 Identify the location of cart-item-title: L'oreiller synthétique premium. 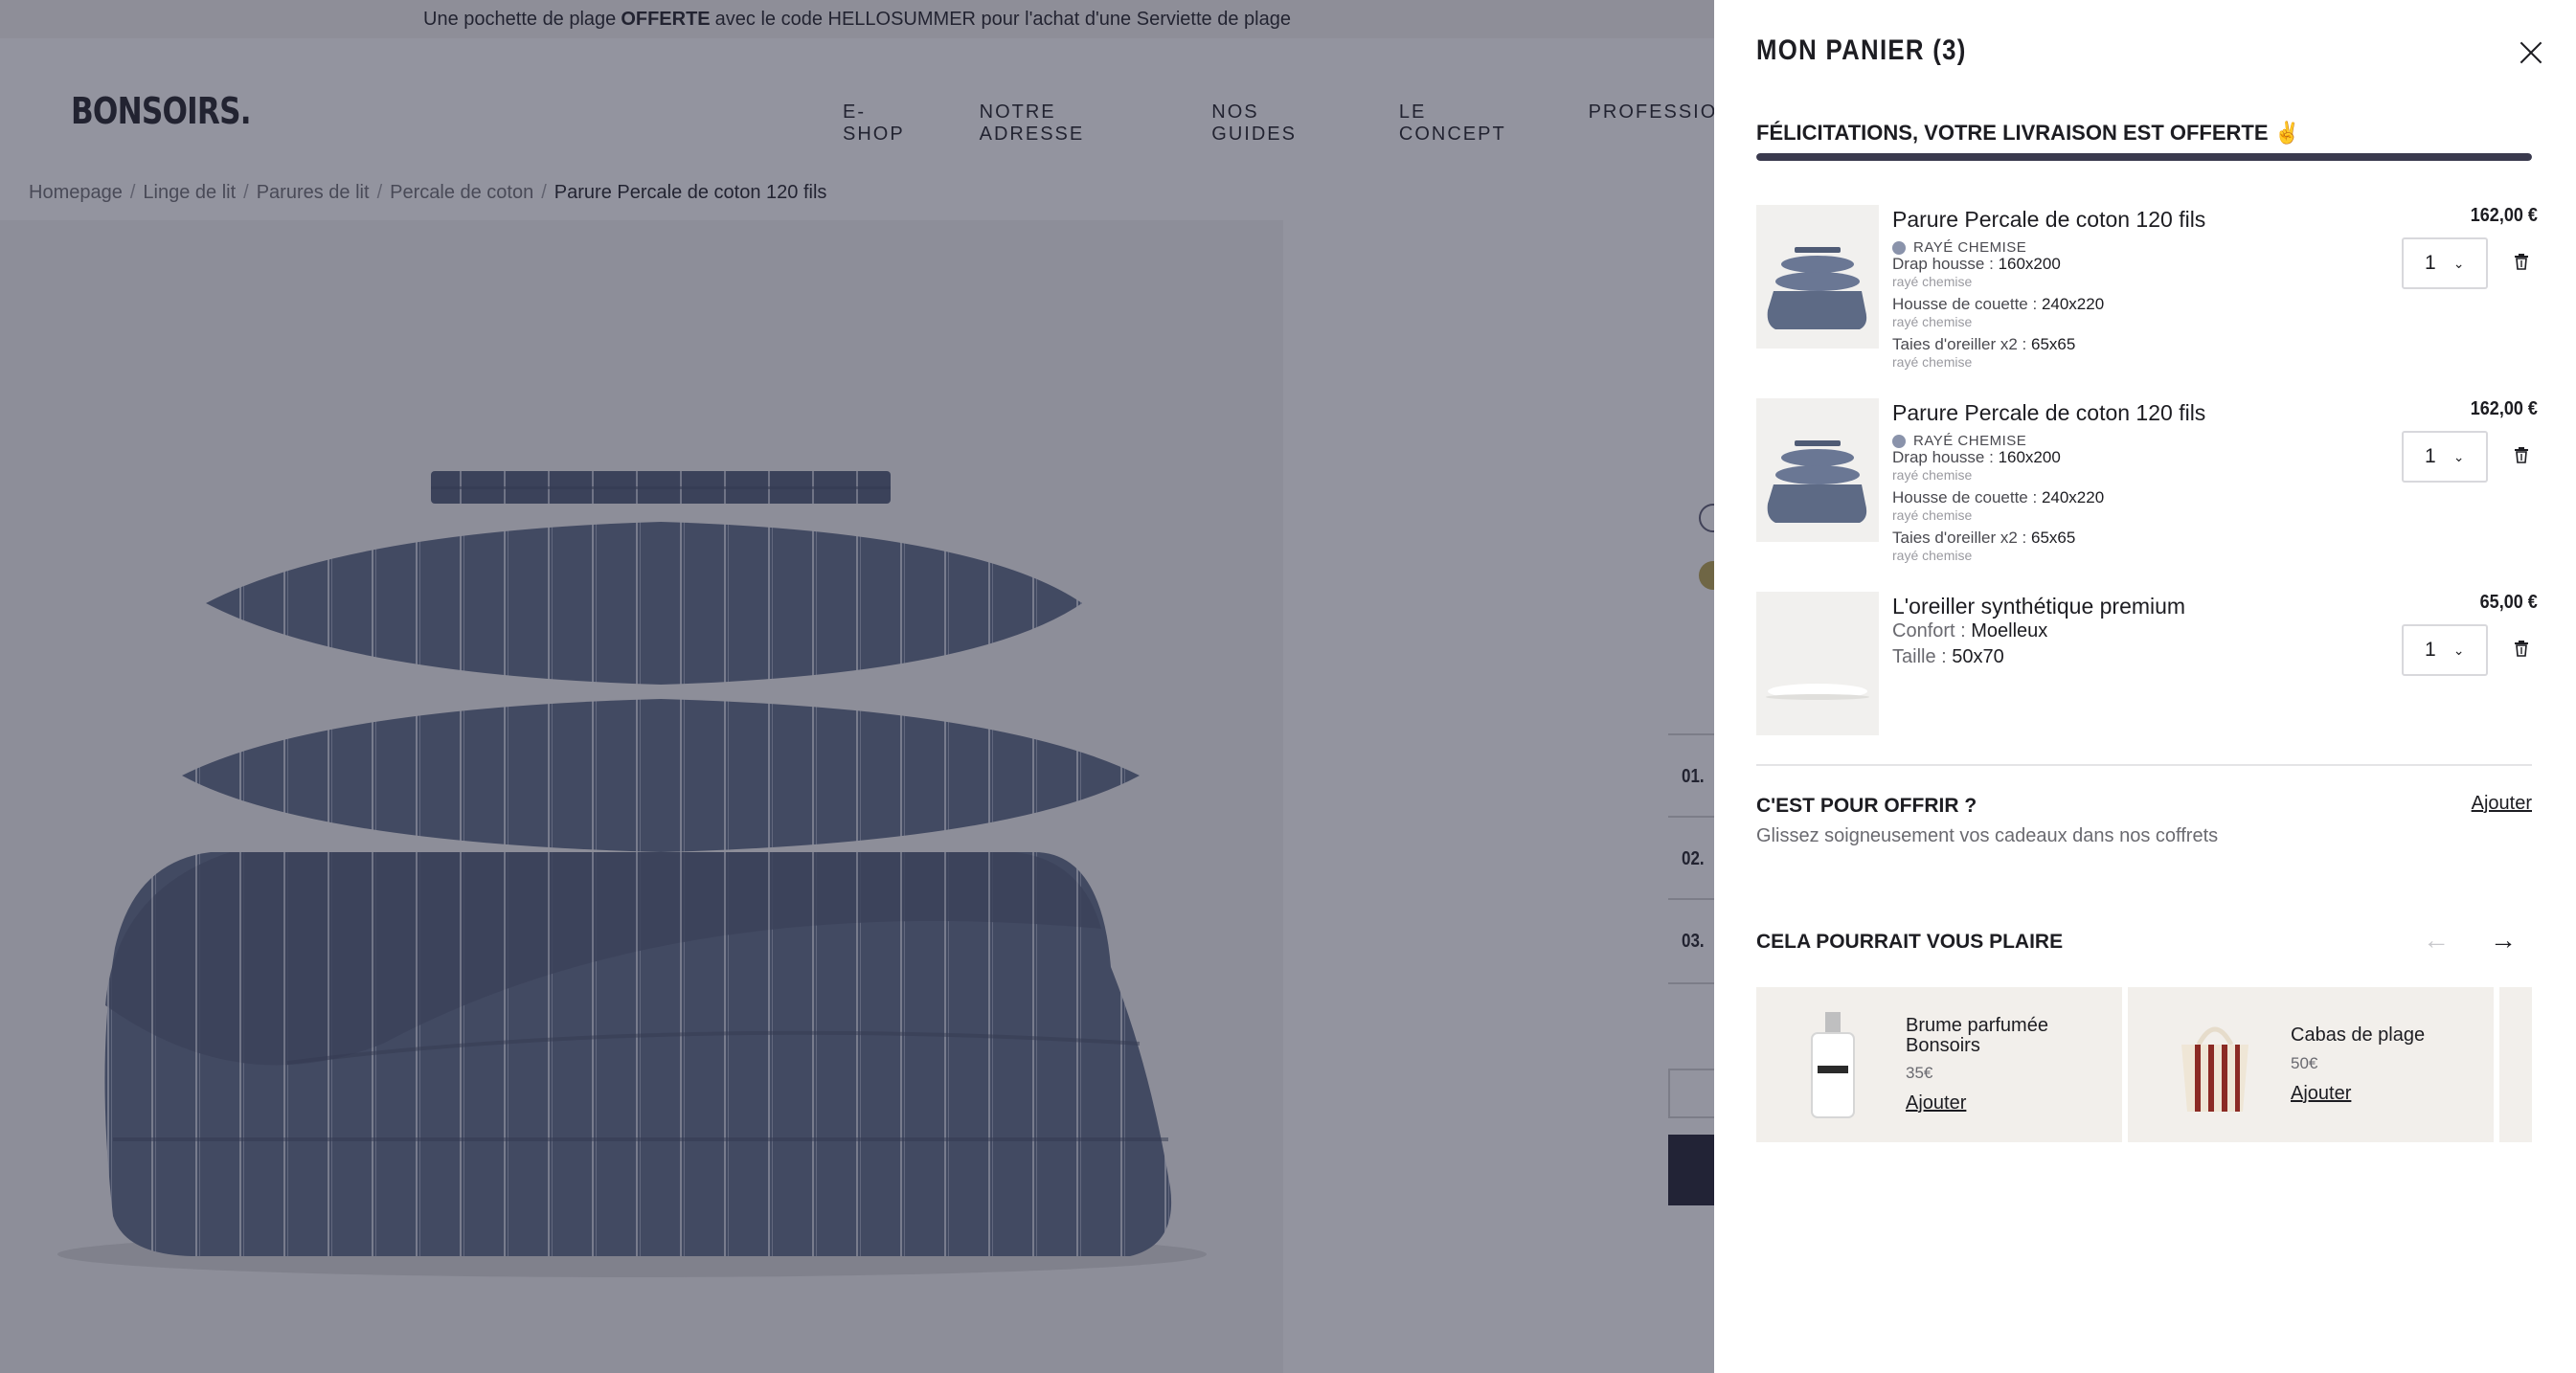
(2038, 606).